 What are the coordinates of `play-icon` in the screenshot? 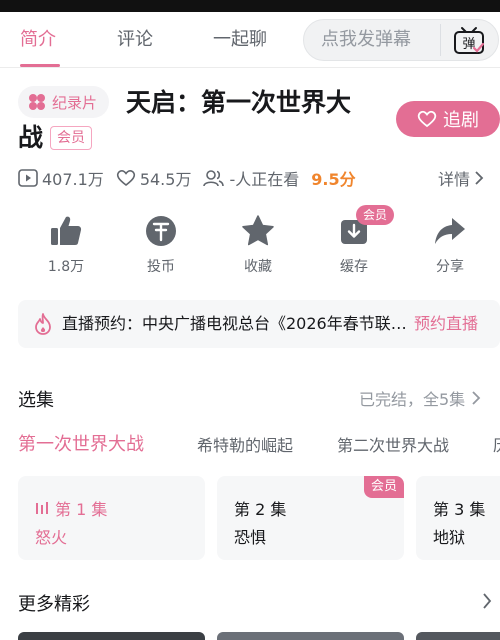 It's located at (28, 178).